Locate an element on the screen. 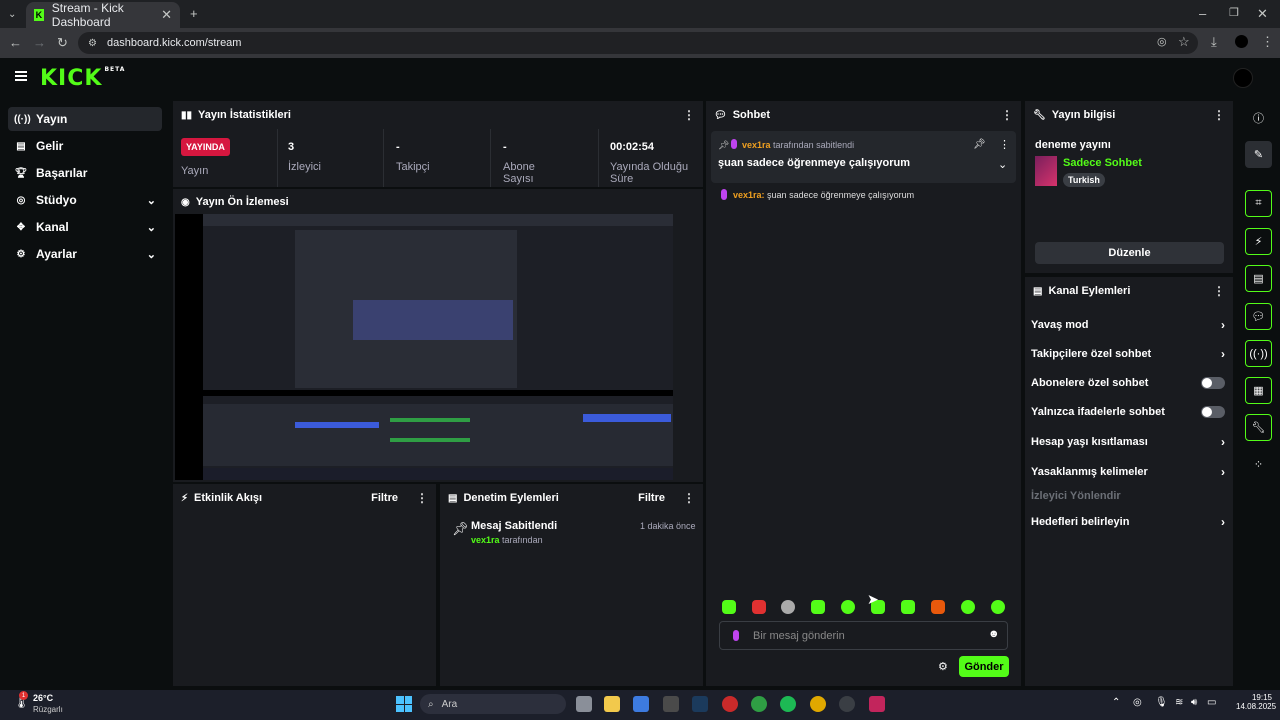  channel-actions-menu-icon: ⋮ is located at coordinates (1219, 291).